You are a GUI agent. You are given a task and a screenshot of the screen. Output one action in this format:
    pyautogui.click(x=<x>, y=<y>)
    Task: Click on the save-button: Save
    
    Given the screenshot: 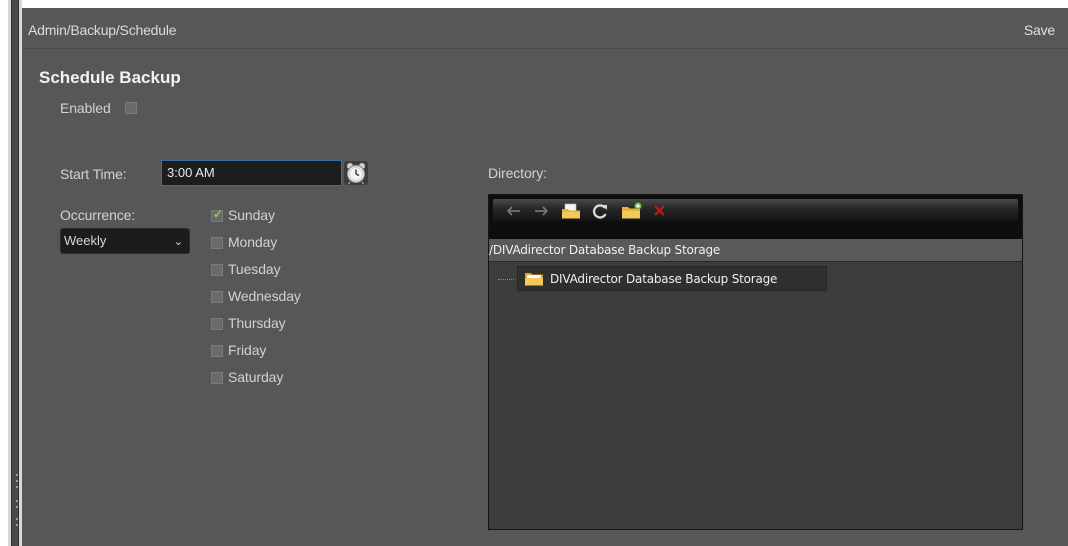 What is the action you would take?
    pyautogui.click(x=1039, y=30)
    